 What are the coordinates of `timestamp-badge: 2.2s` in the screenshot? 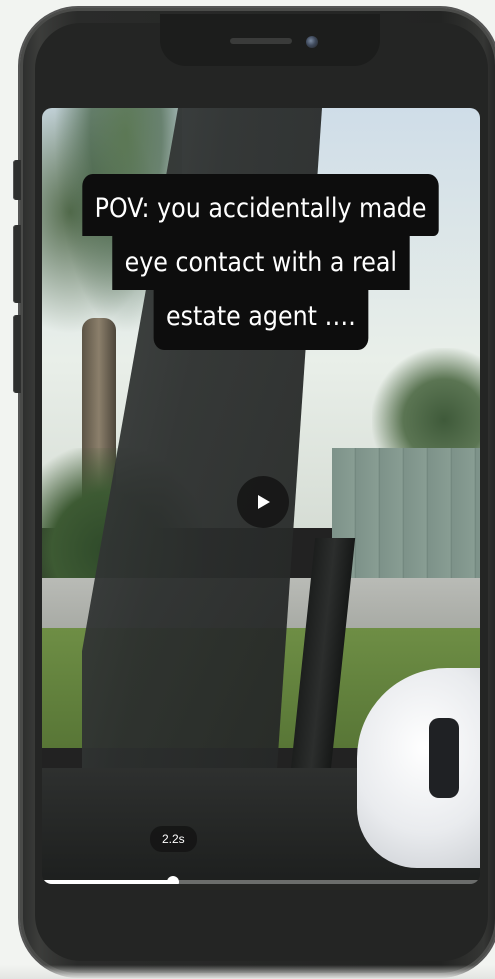 It's located at (173, 839).